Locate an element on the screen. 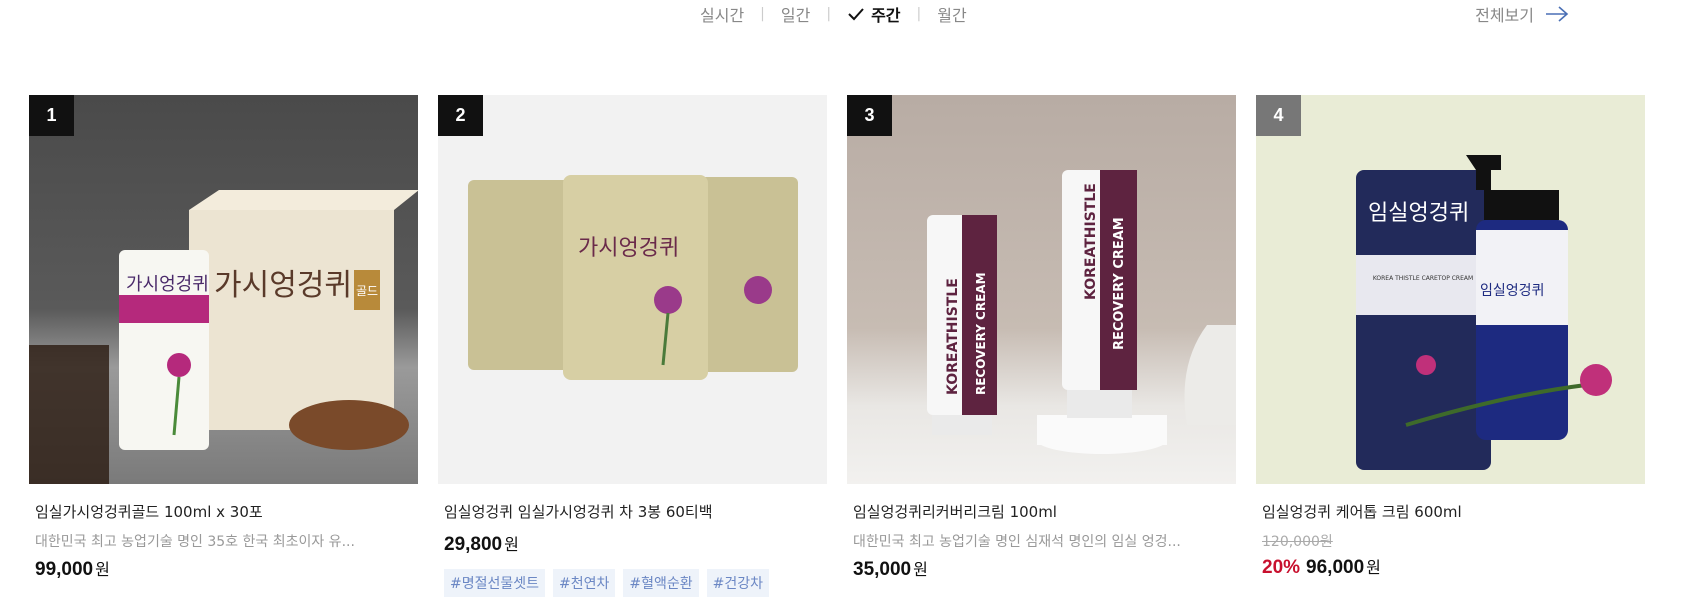 The height and width of the screenshot is (597, 1696). tag-list: #명절선물셋트 #천연차 #혈액순환 #건강차 is located at coordinates (632, 583).